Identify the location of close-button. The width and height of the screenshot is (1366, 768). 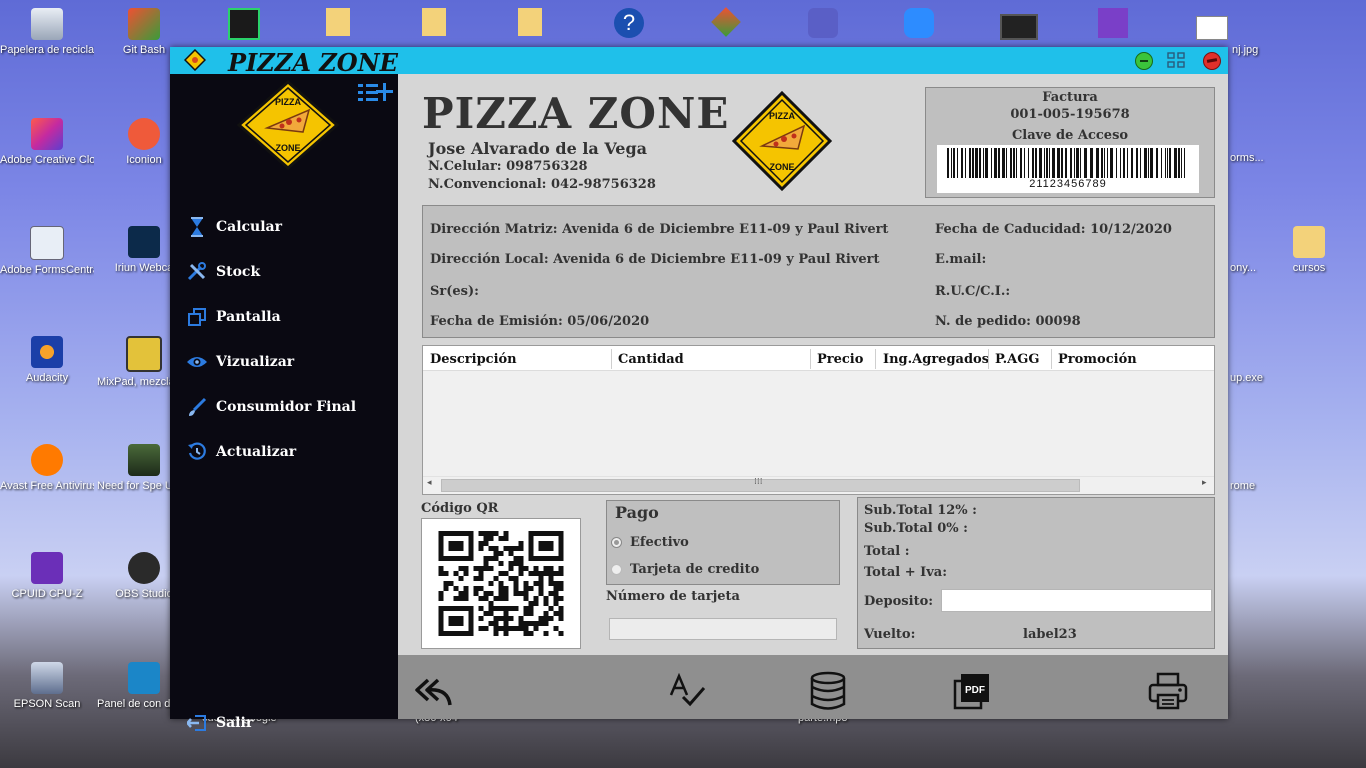
(1212, 61).